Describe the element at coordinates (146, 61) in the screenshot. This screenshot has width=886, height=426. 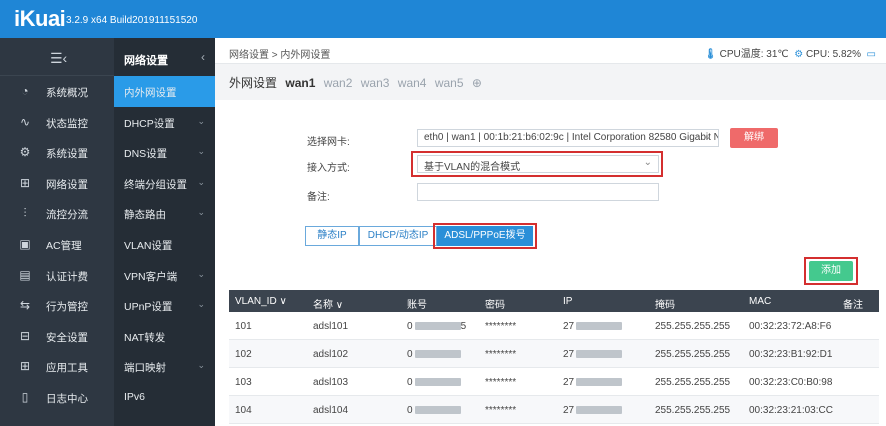
I see `section-title: 网络设置` at that location.